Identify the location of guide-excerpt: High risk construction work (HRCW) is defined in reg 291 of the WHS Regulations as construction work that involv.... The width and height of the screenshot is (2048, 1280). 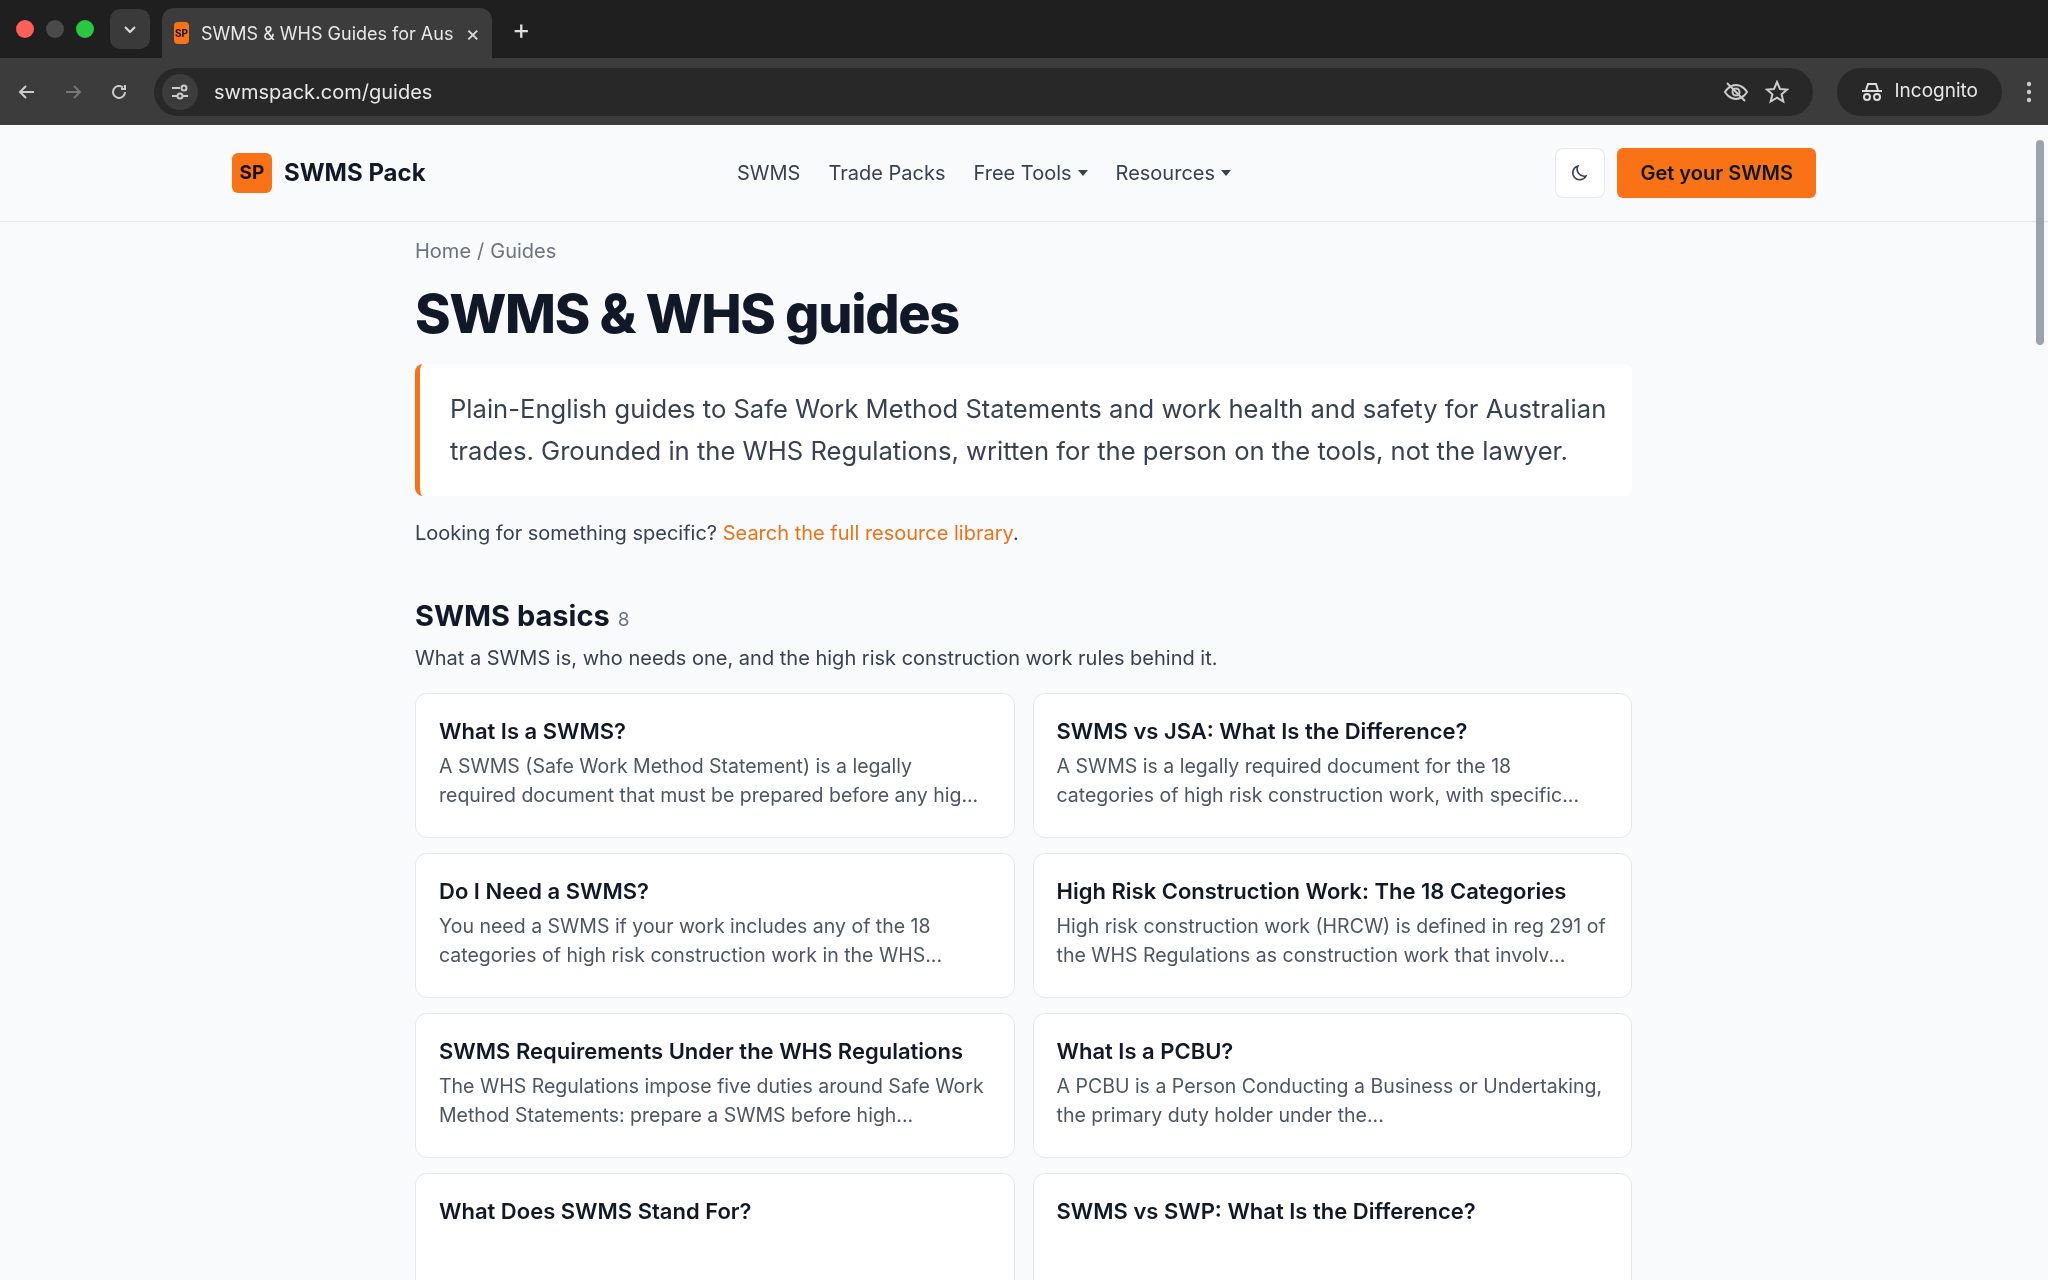
(1331, 941).